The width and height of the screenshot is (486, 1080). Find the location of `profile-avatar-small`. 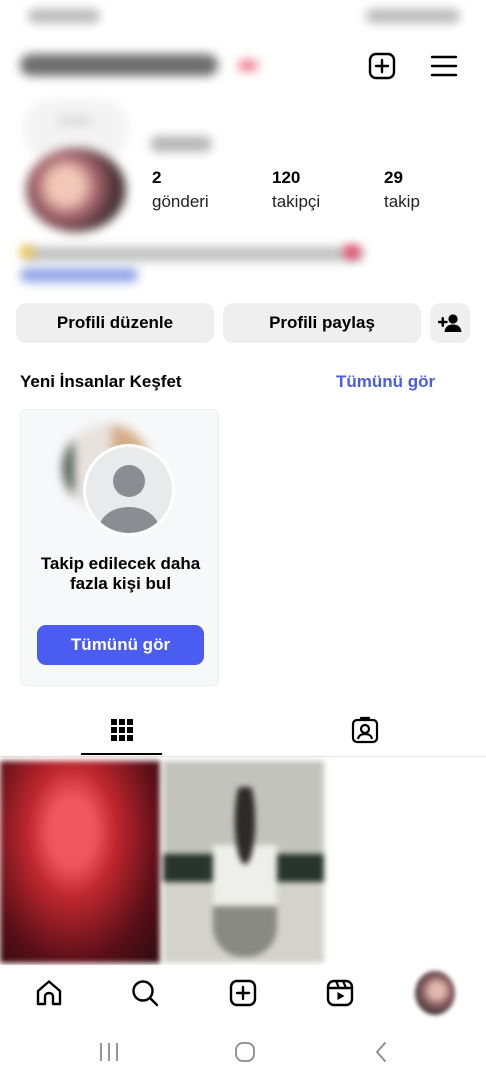

profile-avatar-small is located at coordinates (435, 993).